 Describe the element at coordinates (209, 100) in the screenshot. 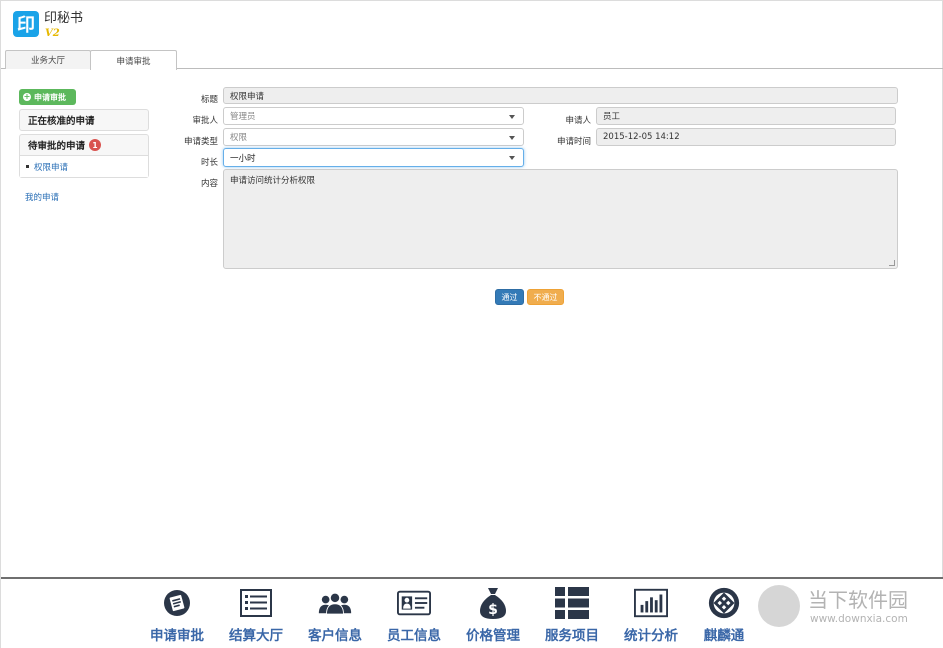

I see `title-label: 标题` at that location.